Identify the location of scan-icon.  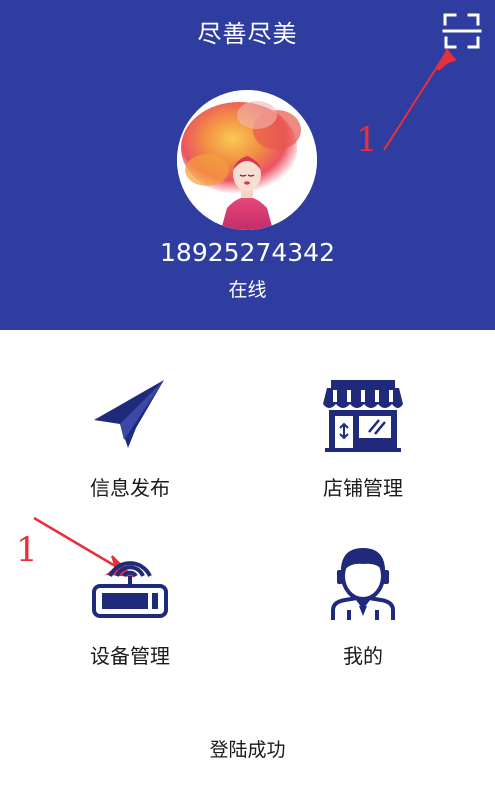
(462, 31).